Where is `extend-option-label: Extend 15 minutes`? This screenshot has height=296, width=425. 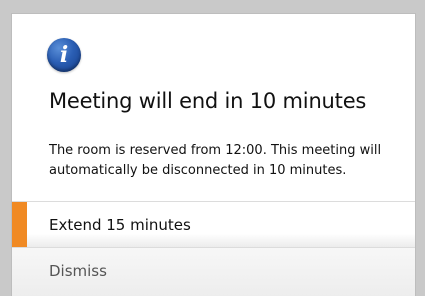 extend-option-label: Extend 15 minutes is located at coordinates (120, 225).